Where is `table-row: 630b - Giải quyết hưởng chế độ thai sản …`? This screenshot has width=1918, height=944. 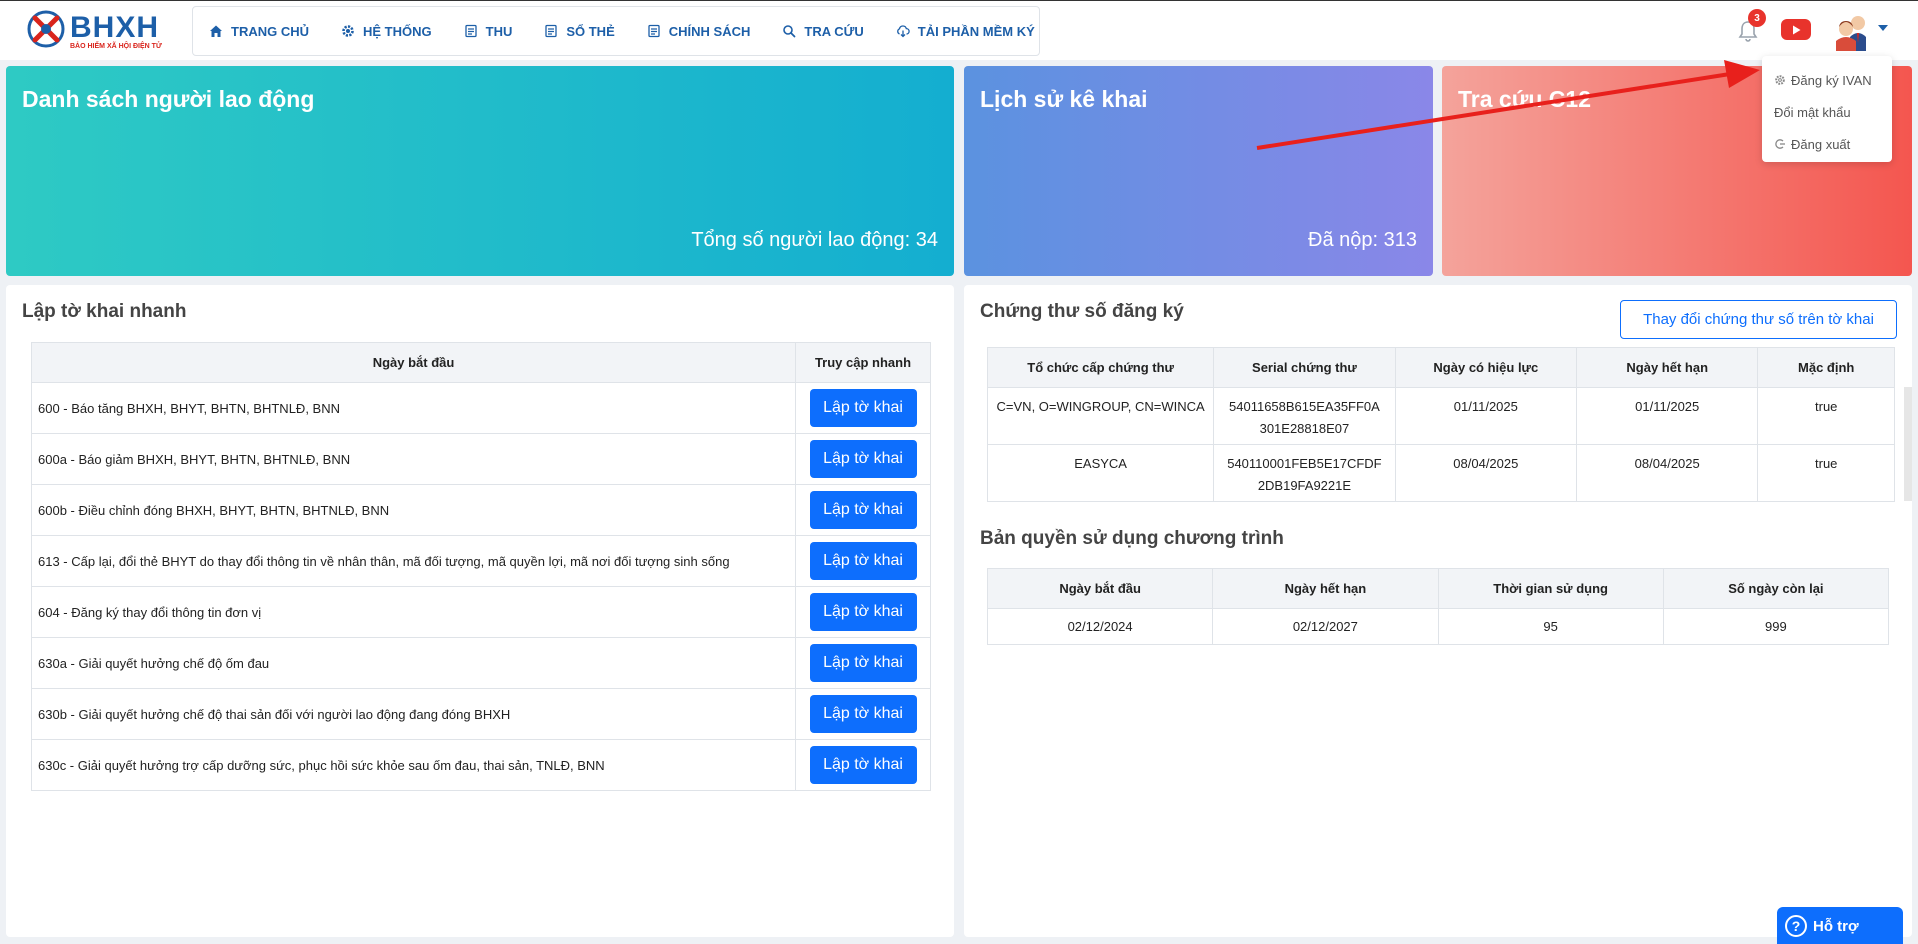 table-row: 630b - Giải quyết hưởng chế độ thai sản … is located at coordinates (481, 714).